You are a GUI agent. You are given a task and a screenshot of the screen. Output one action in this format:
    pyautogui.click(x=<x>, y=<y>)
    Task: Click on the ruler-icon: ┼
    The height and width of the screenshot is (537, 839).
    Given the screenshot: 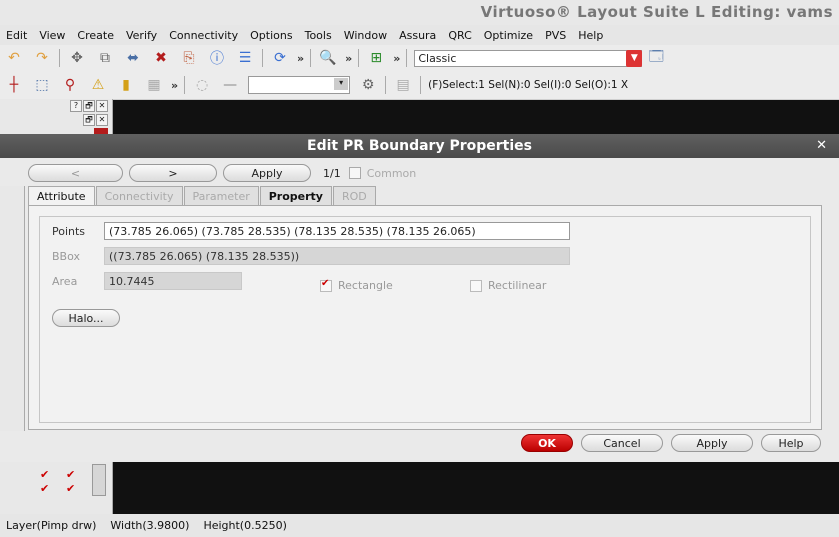 What is the action you would take?
    pyautogui.click(x=14, y=85)
    